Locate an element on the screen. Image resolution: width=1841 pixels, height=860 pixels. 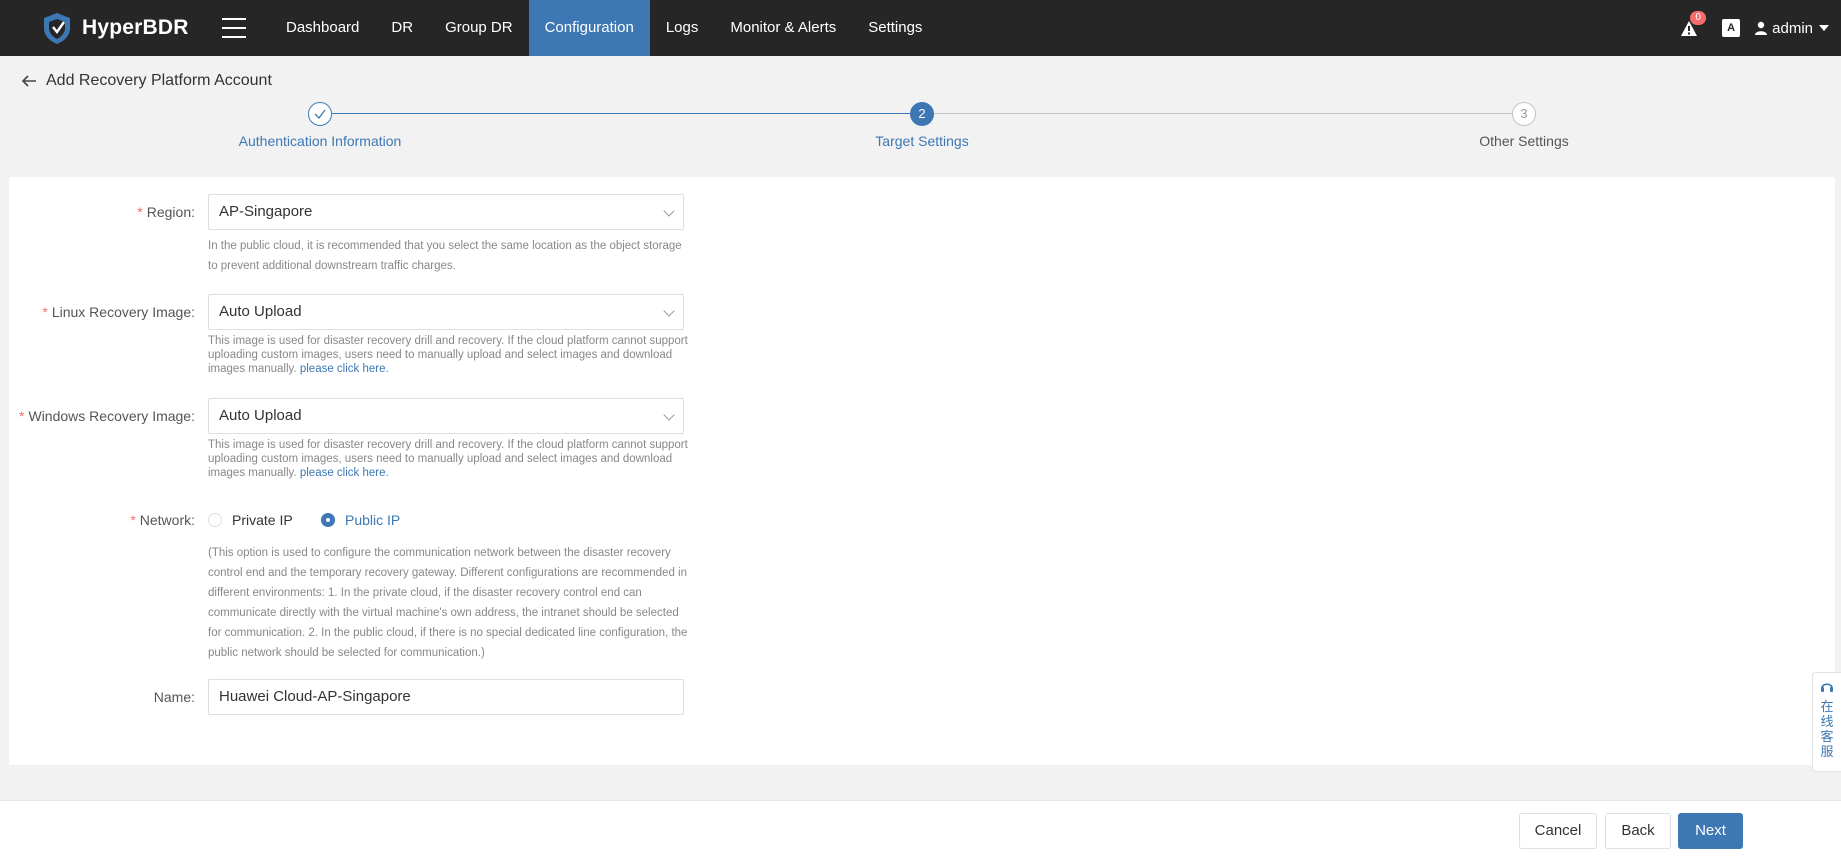
back-button: Back is located at coordinates (1638, 831).